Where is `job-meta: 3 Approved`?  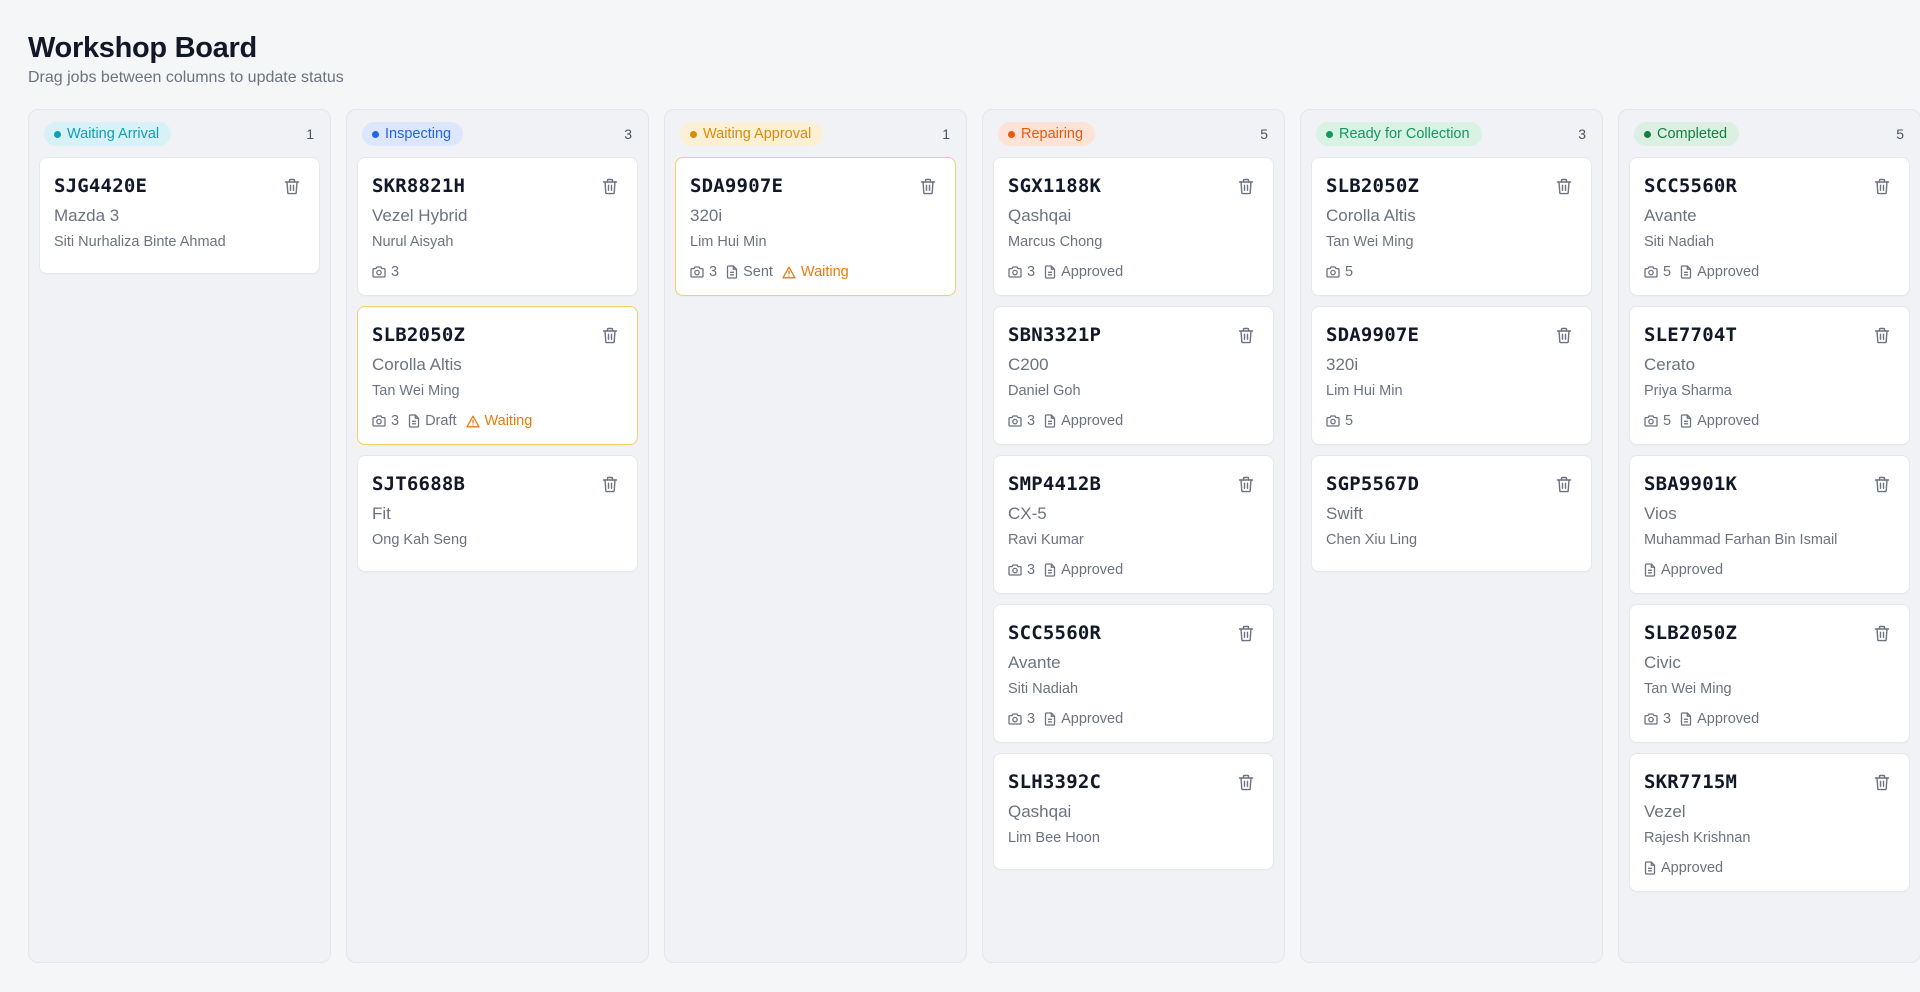 job-meta: 3 Approved is located at coordinates (1133, 719).